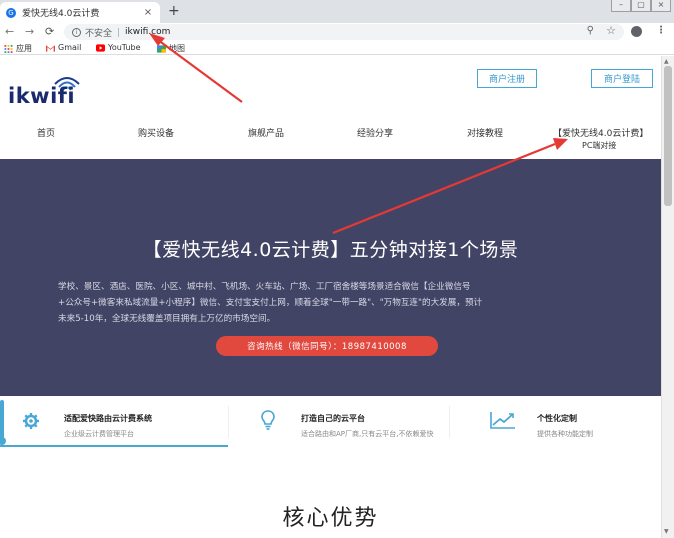 Image resolution: width=674 pixels, height=538 pixels. I want to click on browser-tab: G 爱快无线4.0云计费 ×, so click(80, 12).